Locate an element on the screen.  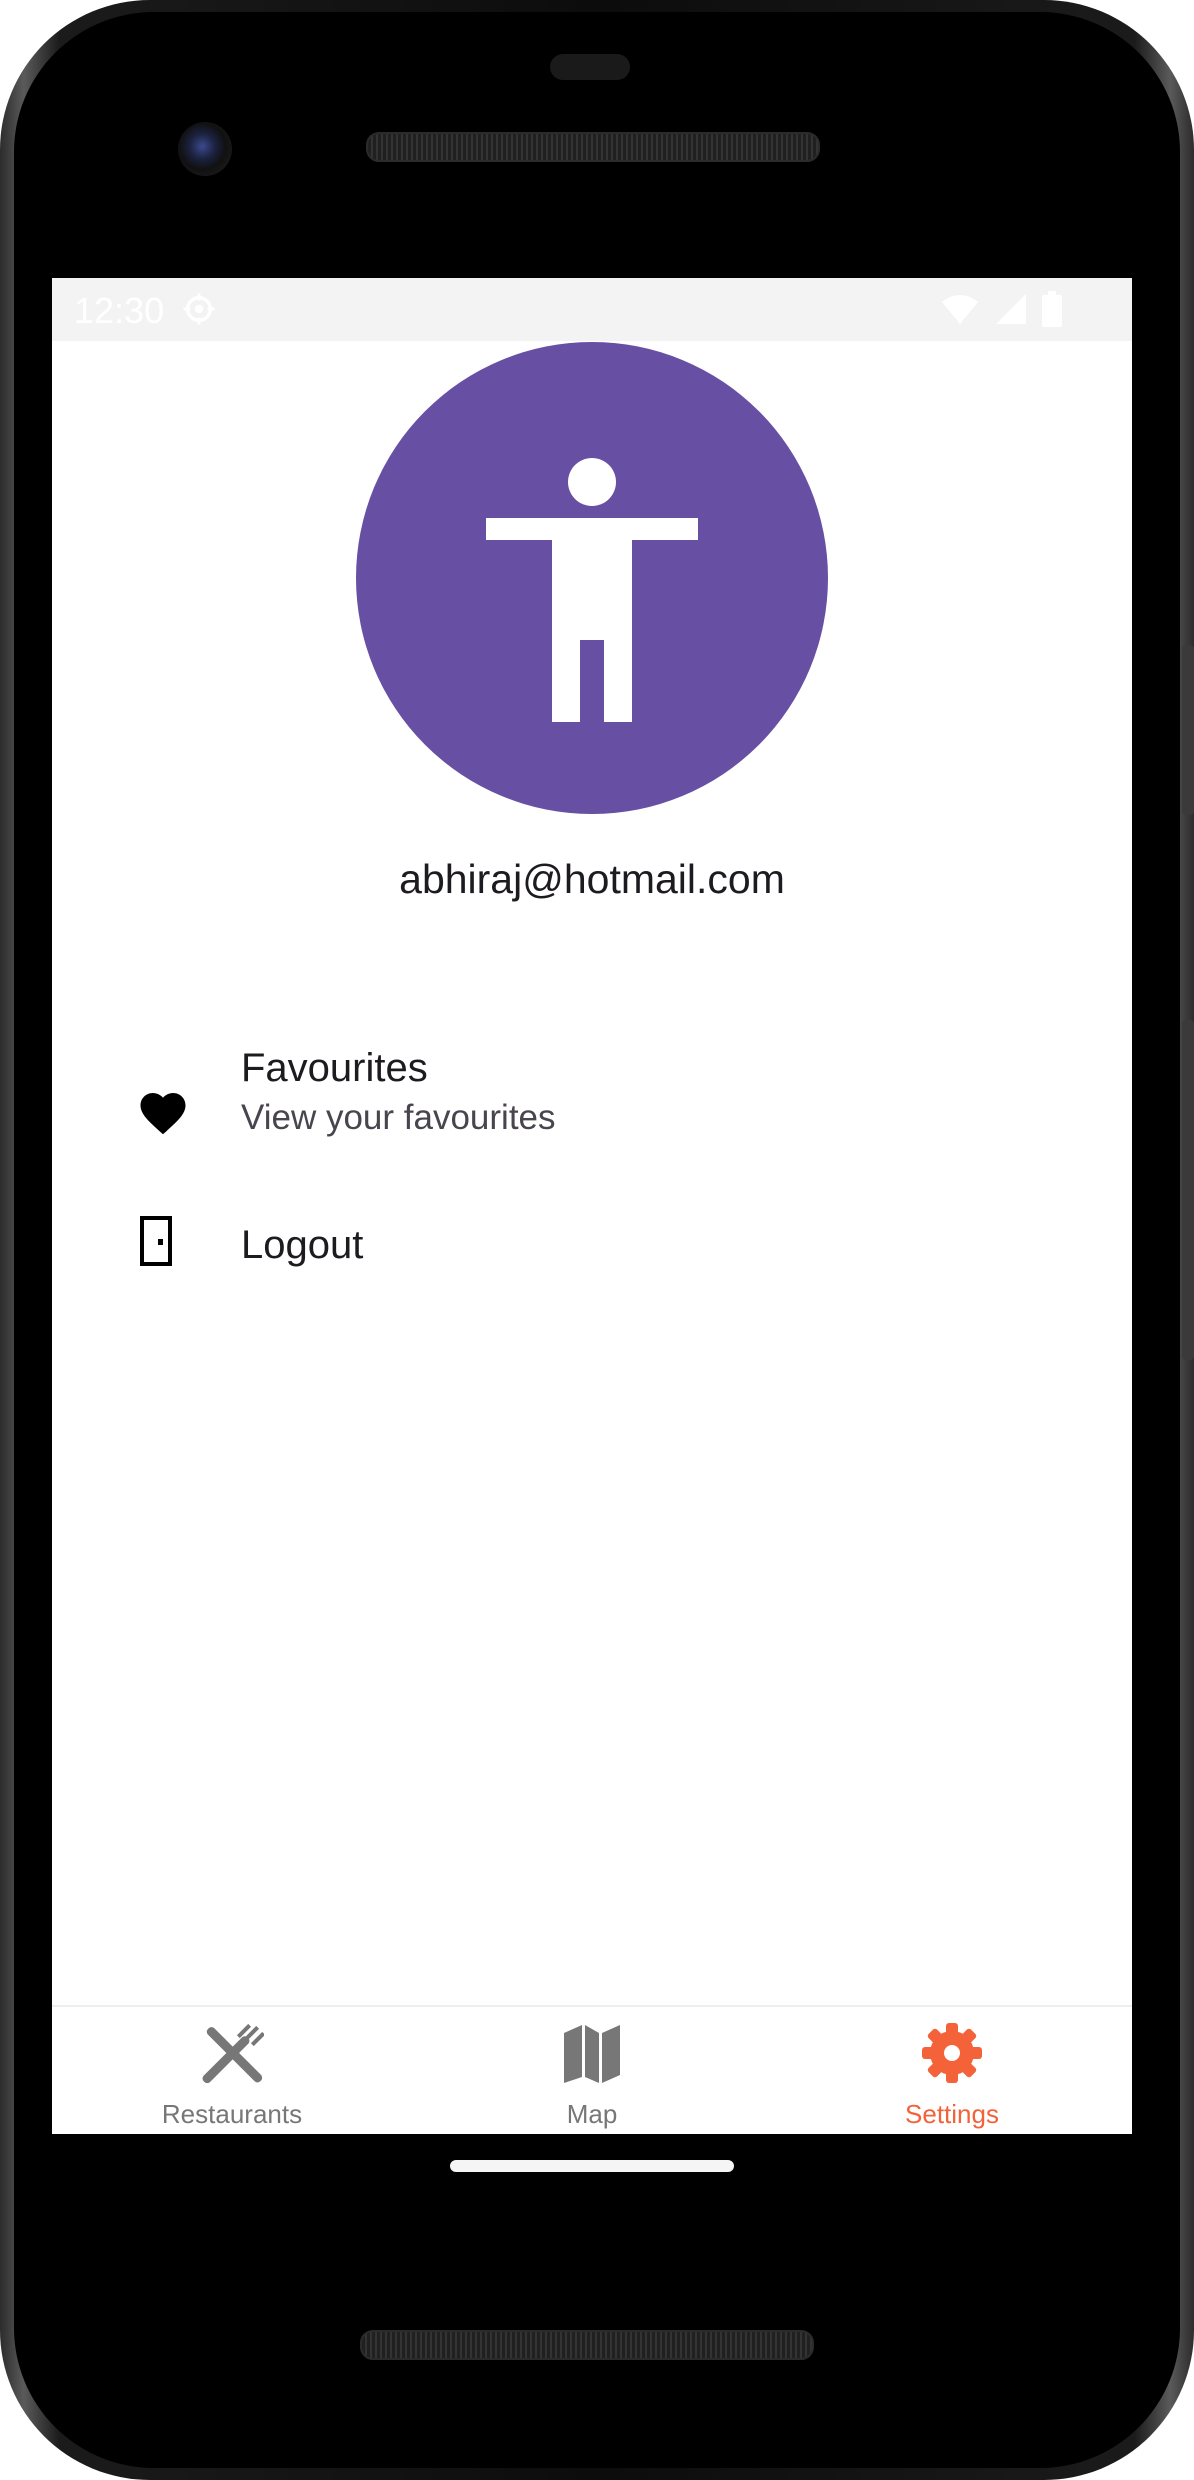
door-icon is located at coordinates (156, 1241).